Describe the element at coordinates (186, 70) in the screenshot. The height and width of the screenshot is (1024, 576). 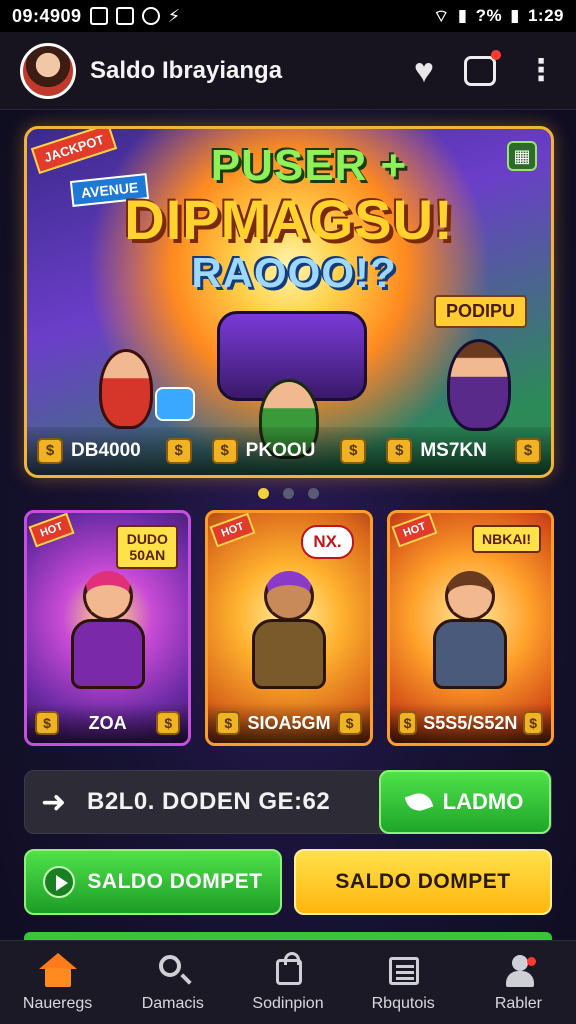
I see `app-title: Saldo Ibrayianga` at that location.